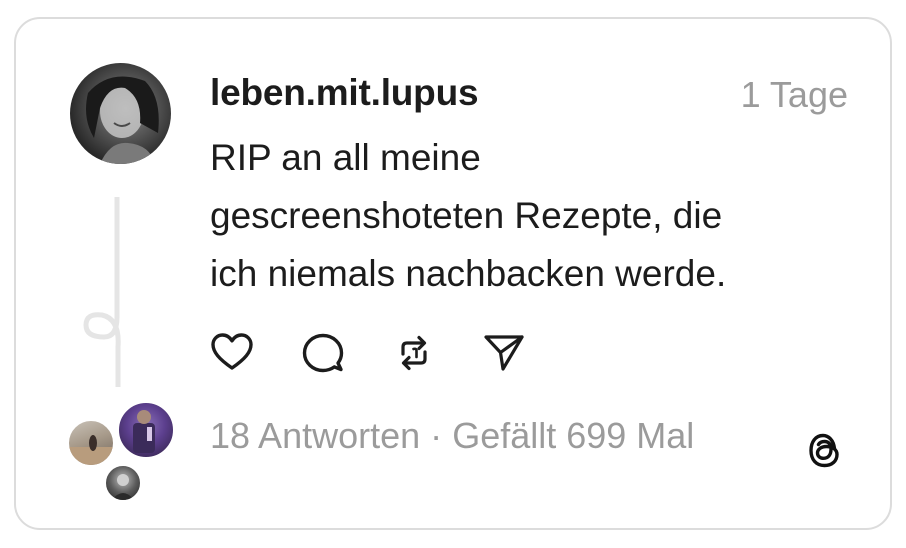 Image resolution: width=906 pixels, height=548 pixels. Describe the element at coordinates (345, 157) in the screenshot. I see `post-text-line: RIP an all meine` at that location.